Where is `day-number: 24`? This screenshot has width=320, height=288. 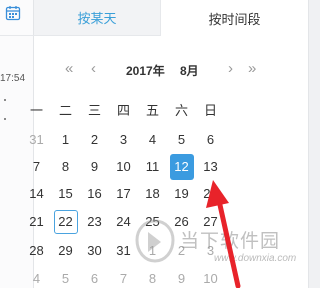
day-number: 24 is located at coordinates (123, 221).